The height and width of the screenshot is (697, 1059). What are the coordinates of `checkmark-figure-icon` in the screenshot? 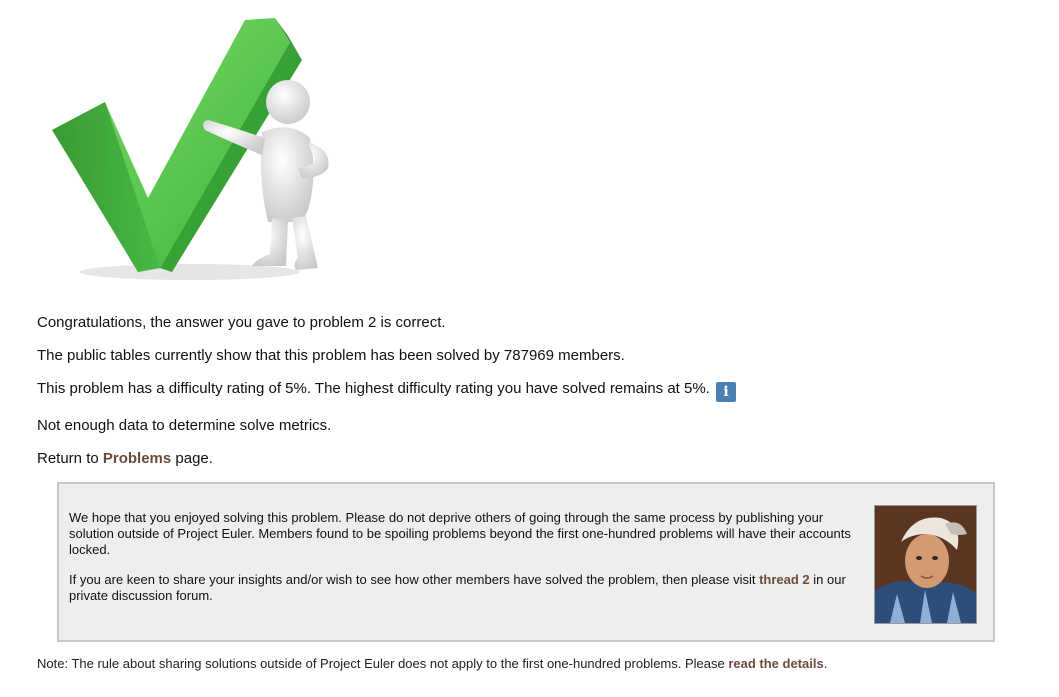 It's located at (190, 149).